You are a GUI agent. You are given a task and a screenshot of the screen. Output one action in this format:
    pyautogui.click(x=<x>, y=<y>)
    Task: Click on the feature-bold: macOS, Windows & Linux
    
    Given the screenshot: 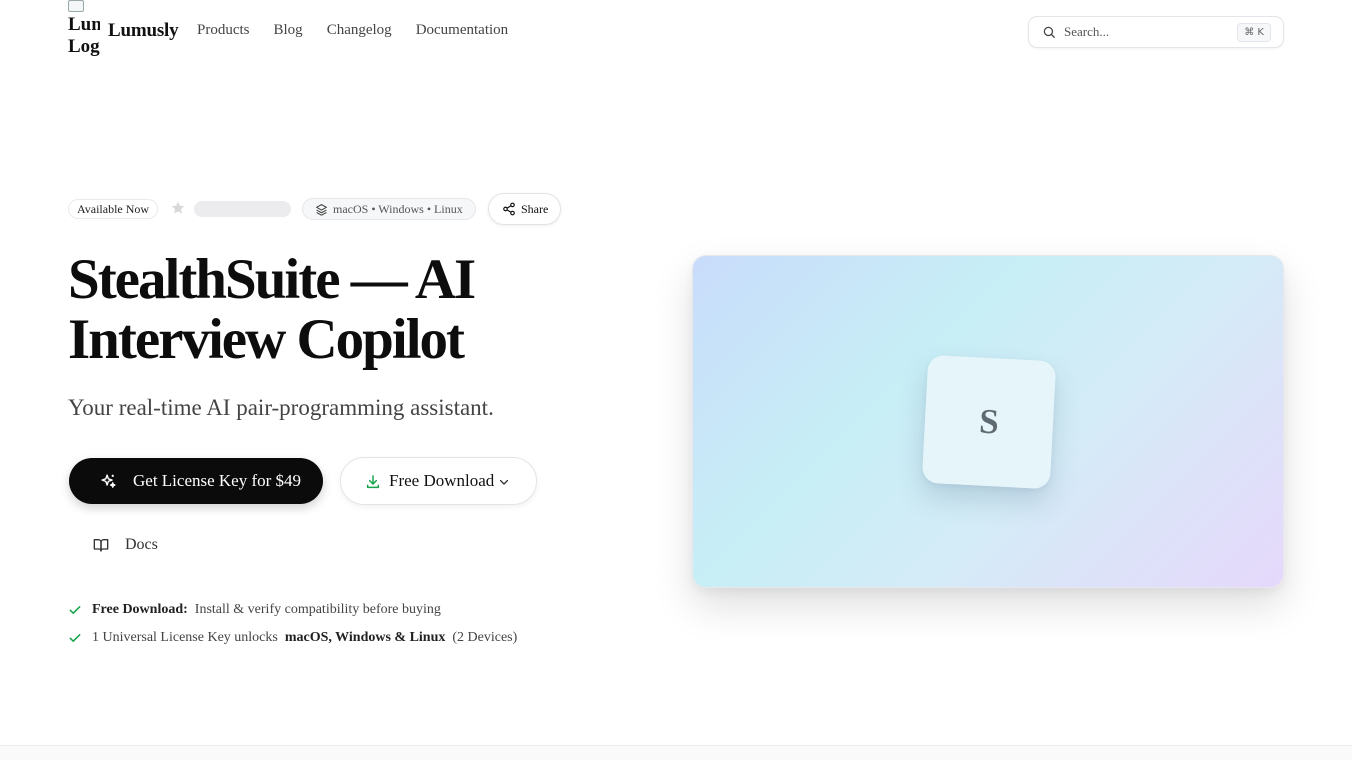 What is the action you would take?
    pyautogui.click(x=365, y=637)
    